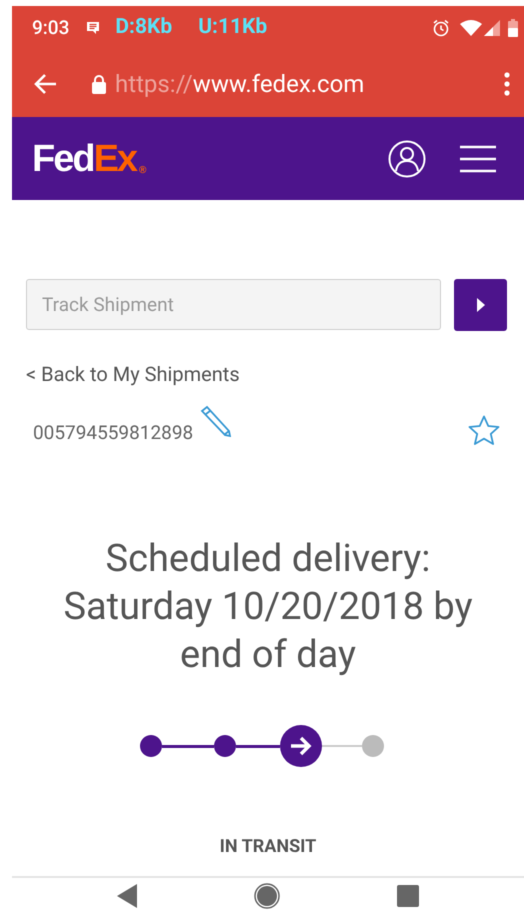 This screenshot has height=914, width=524. I want to click on star-icon, so click(484, 430).